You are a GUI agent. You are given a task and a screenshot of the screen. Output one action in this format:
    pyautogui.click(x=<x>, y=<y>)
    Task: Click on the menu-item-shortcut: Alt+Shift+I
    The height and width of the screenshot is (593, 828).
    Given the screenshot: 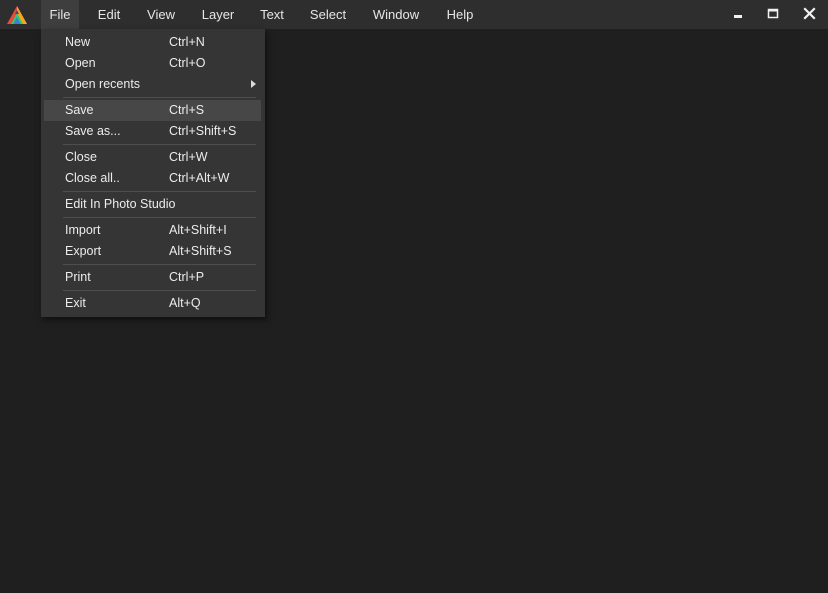 What is the action you would take?
    pyautogui.click(x=198, y=230)
    